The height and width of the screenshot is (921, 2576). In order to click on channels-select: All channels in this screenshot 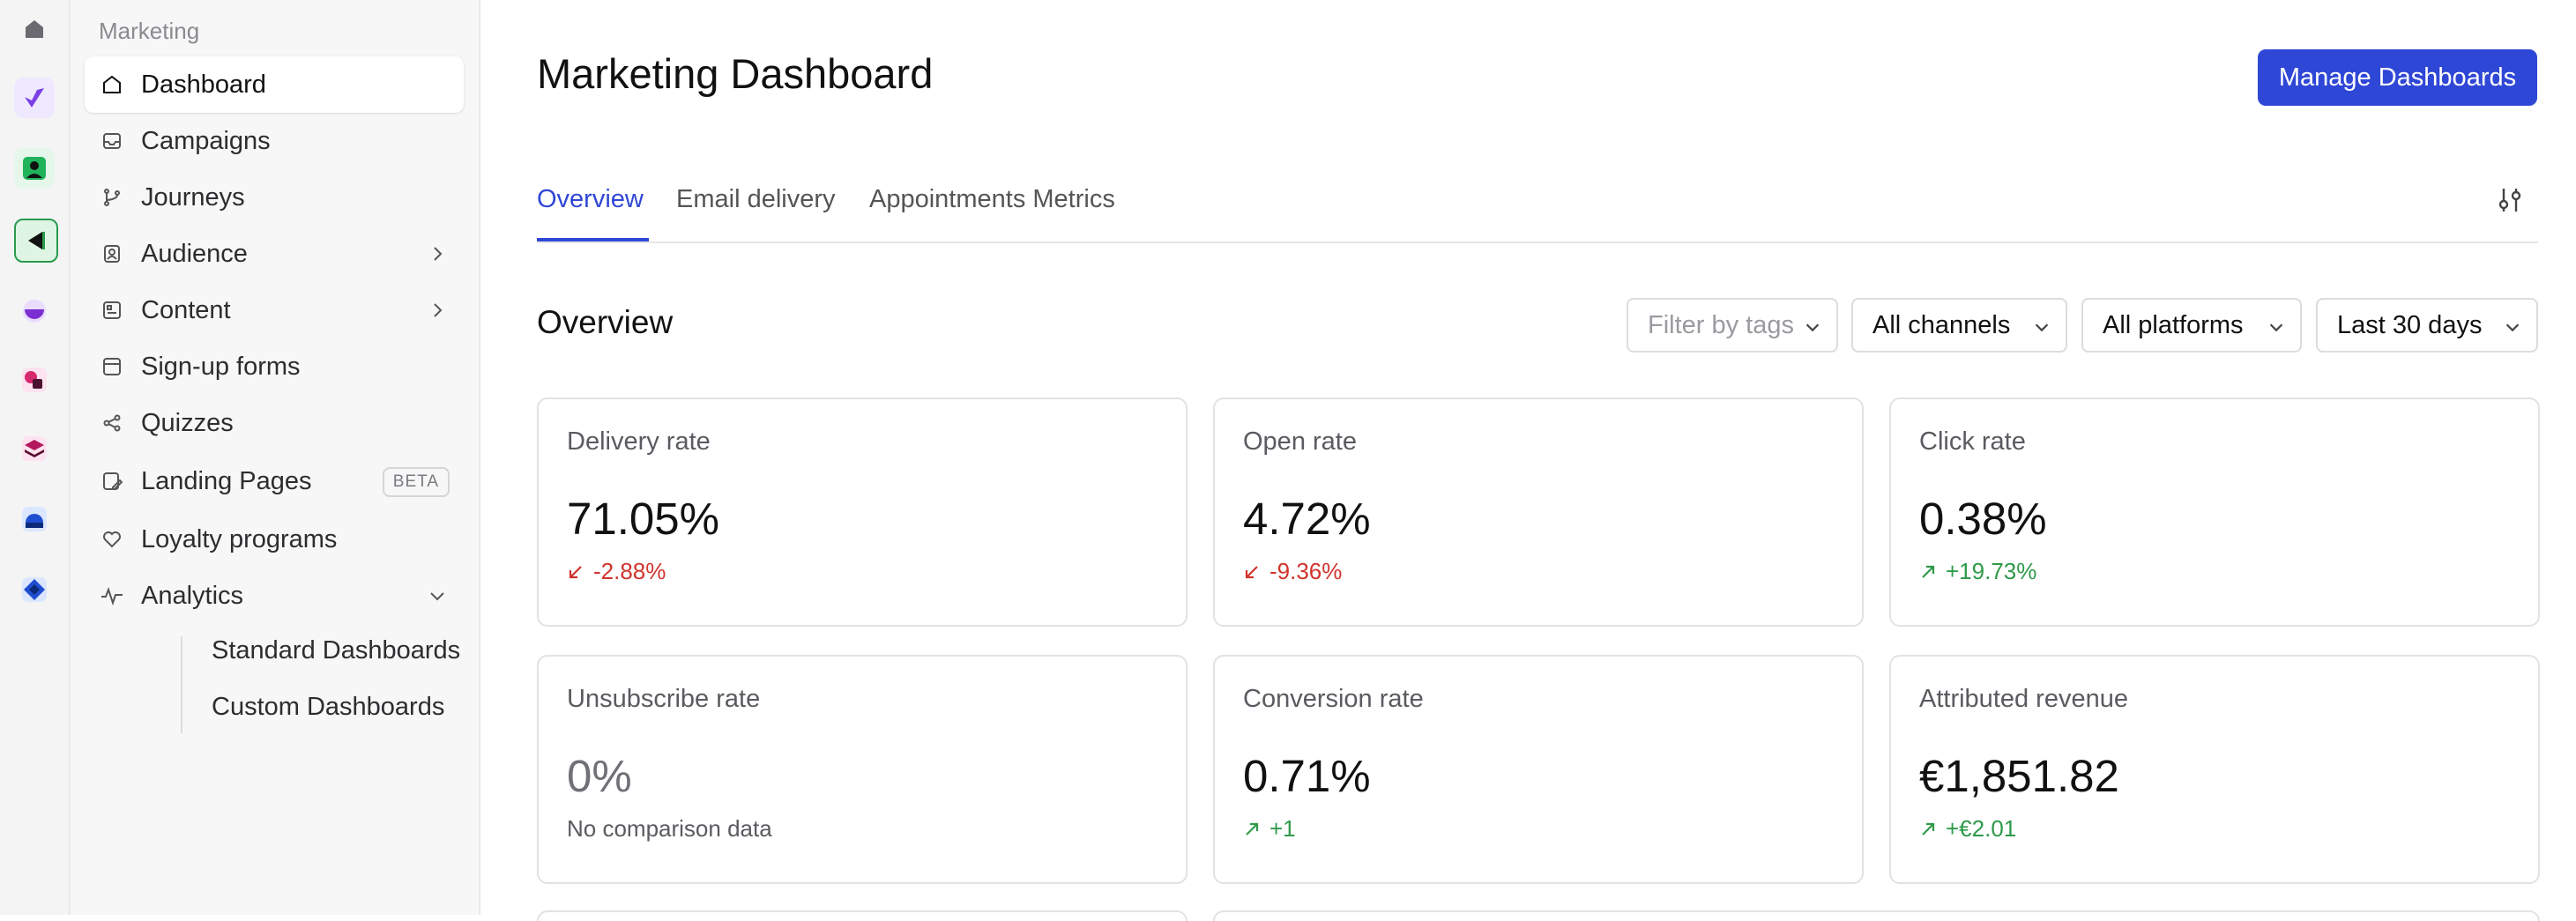, I will do `click(1959, 325)`.